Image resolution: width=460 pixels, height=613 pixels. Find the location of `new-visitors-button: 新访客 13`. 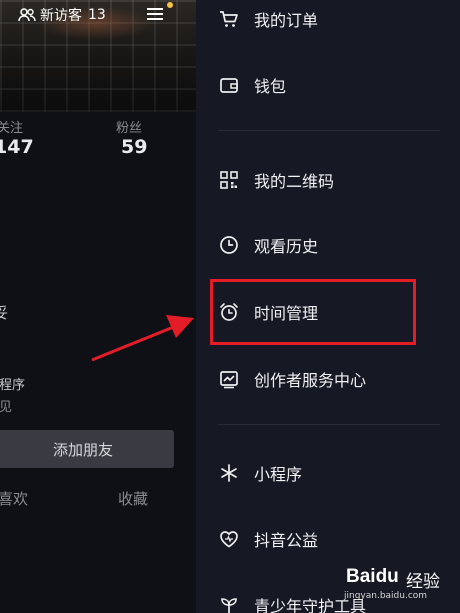

new-visitors-button: 新访客 13 is located at coordinates (62, 15).